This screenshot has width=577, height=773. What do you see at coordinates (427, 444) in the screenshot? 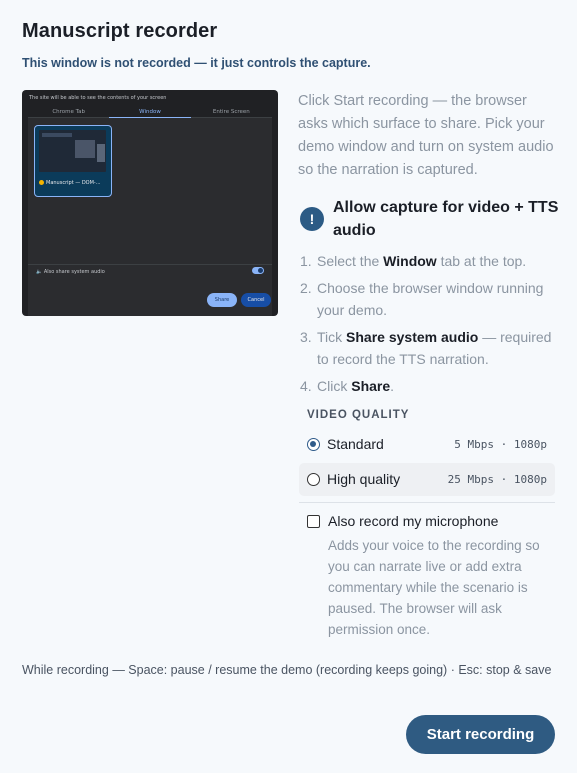
I see `quality-option-standard: Standard 5 Mbps · 1080p` at bounding box center [427, 444].